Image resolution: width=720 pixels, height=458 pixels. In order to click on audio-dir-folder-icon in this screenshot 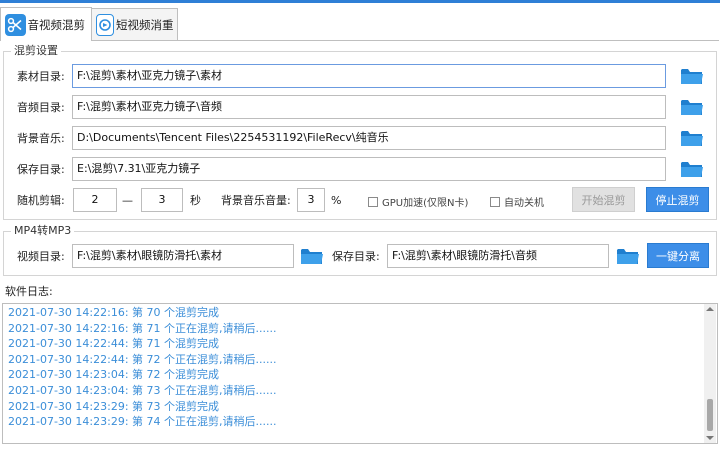, I will do `click(692, 107)`.